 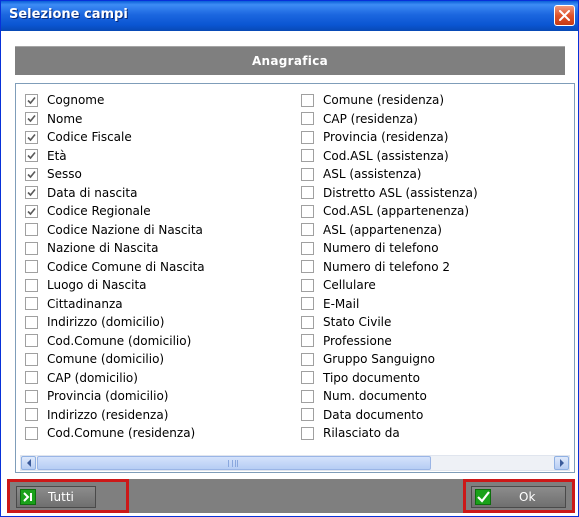 What do you see at coordinates (389, 267) in the screenshot?
I see `field-option: Numero di telefono 2` at bounding box center [389, 267].